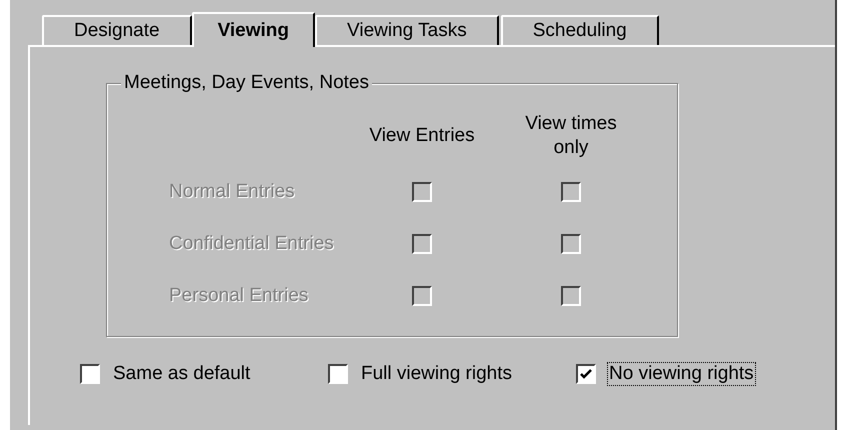  Describe the element at coordinates (232, 192) in the screenshot. I see `row-label: Normal Entries` at that location.